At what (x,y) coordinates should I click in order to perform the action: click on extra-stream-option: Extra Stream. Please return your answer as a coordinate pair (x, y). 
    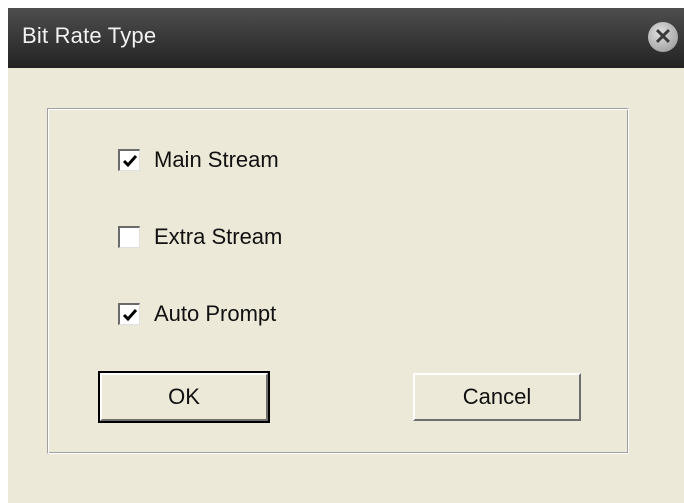
    Looking at the image, I should click on (200, 237).